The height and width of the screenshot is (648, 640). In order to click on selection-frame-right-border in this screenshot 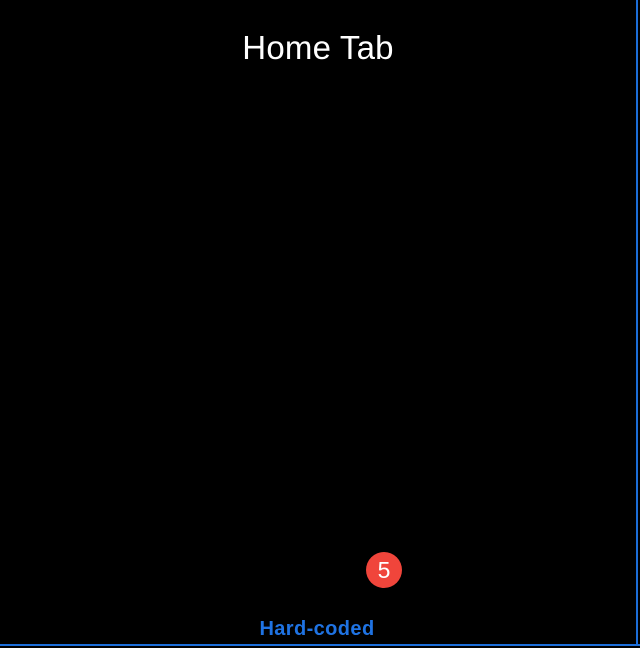, I will do `click(637, 323)`.